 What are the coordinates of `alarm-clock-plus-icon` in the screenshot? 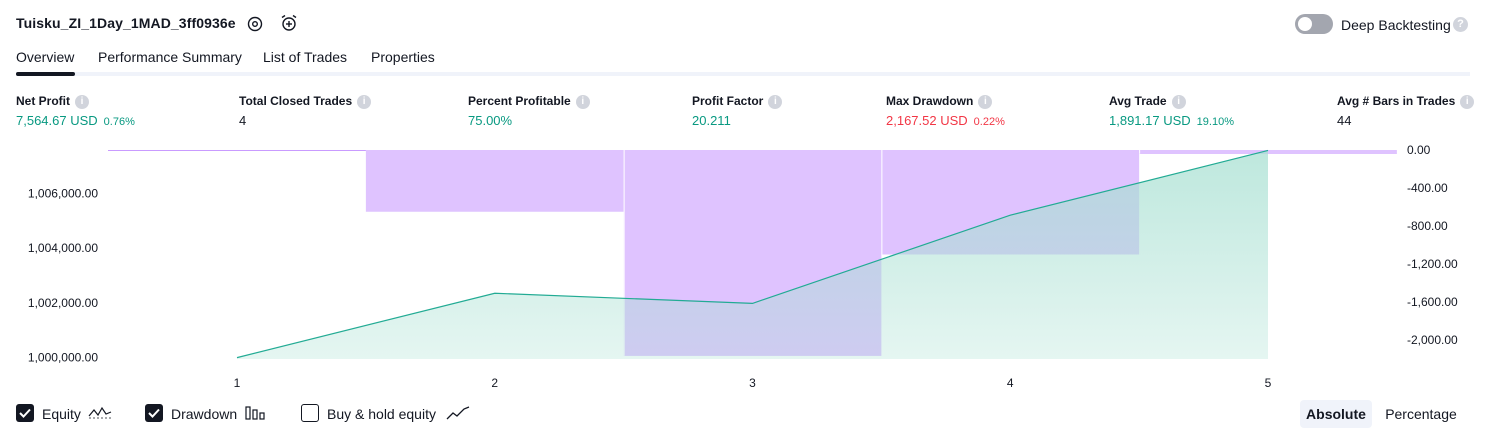 It's located at (289, 23).